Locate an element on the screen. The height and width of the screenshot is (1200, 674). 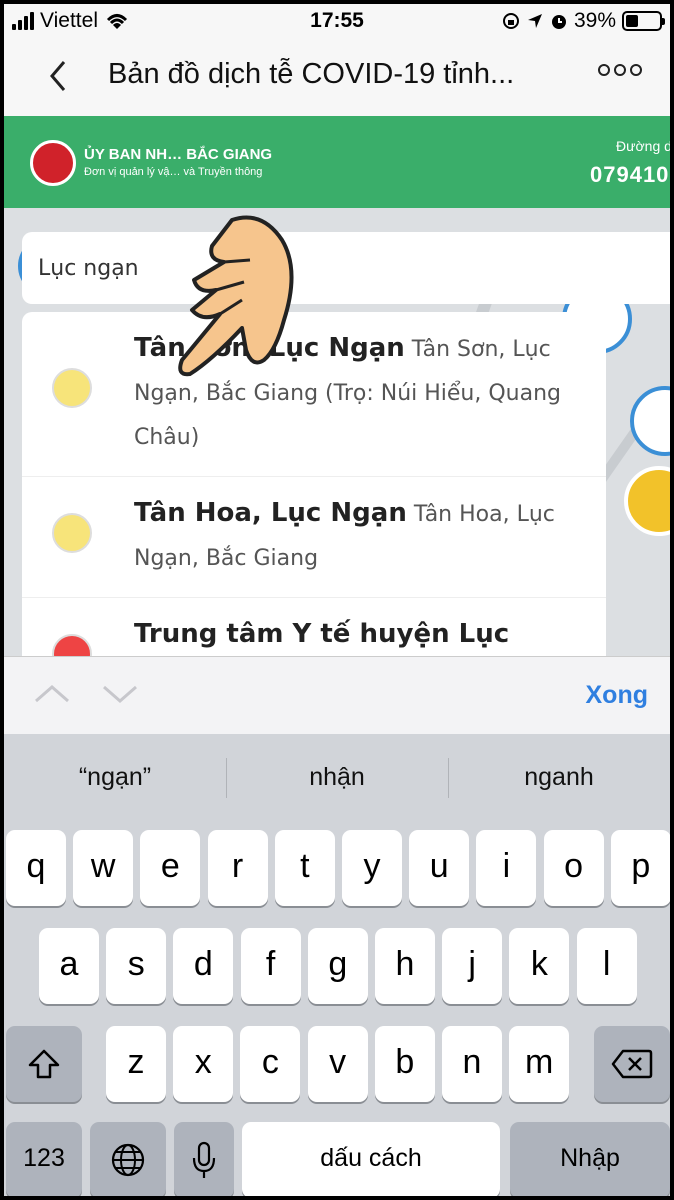
backspace-icon is located at coordinates (632, 1064).